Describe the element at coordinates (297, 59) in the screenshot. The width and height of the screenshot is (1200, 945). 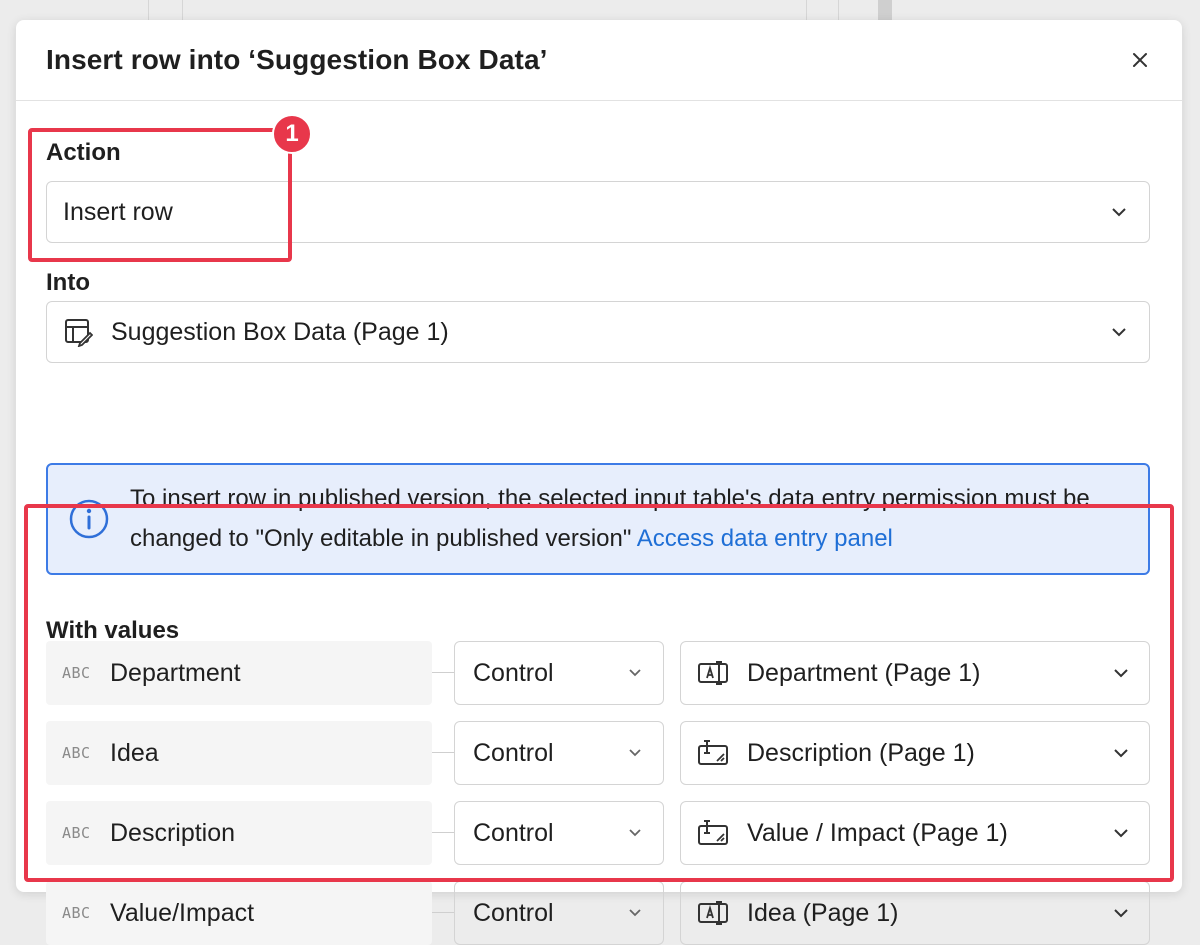
I see `modal-title: Insert row into ‘Suggestion Box Data’` at that location.